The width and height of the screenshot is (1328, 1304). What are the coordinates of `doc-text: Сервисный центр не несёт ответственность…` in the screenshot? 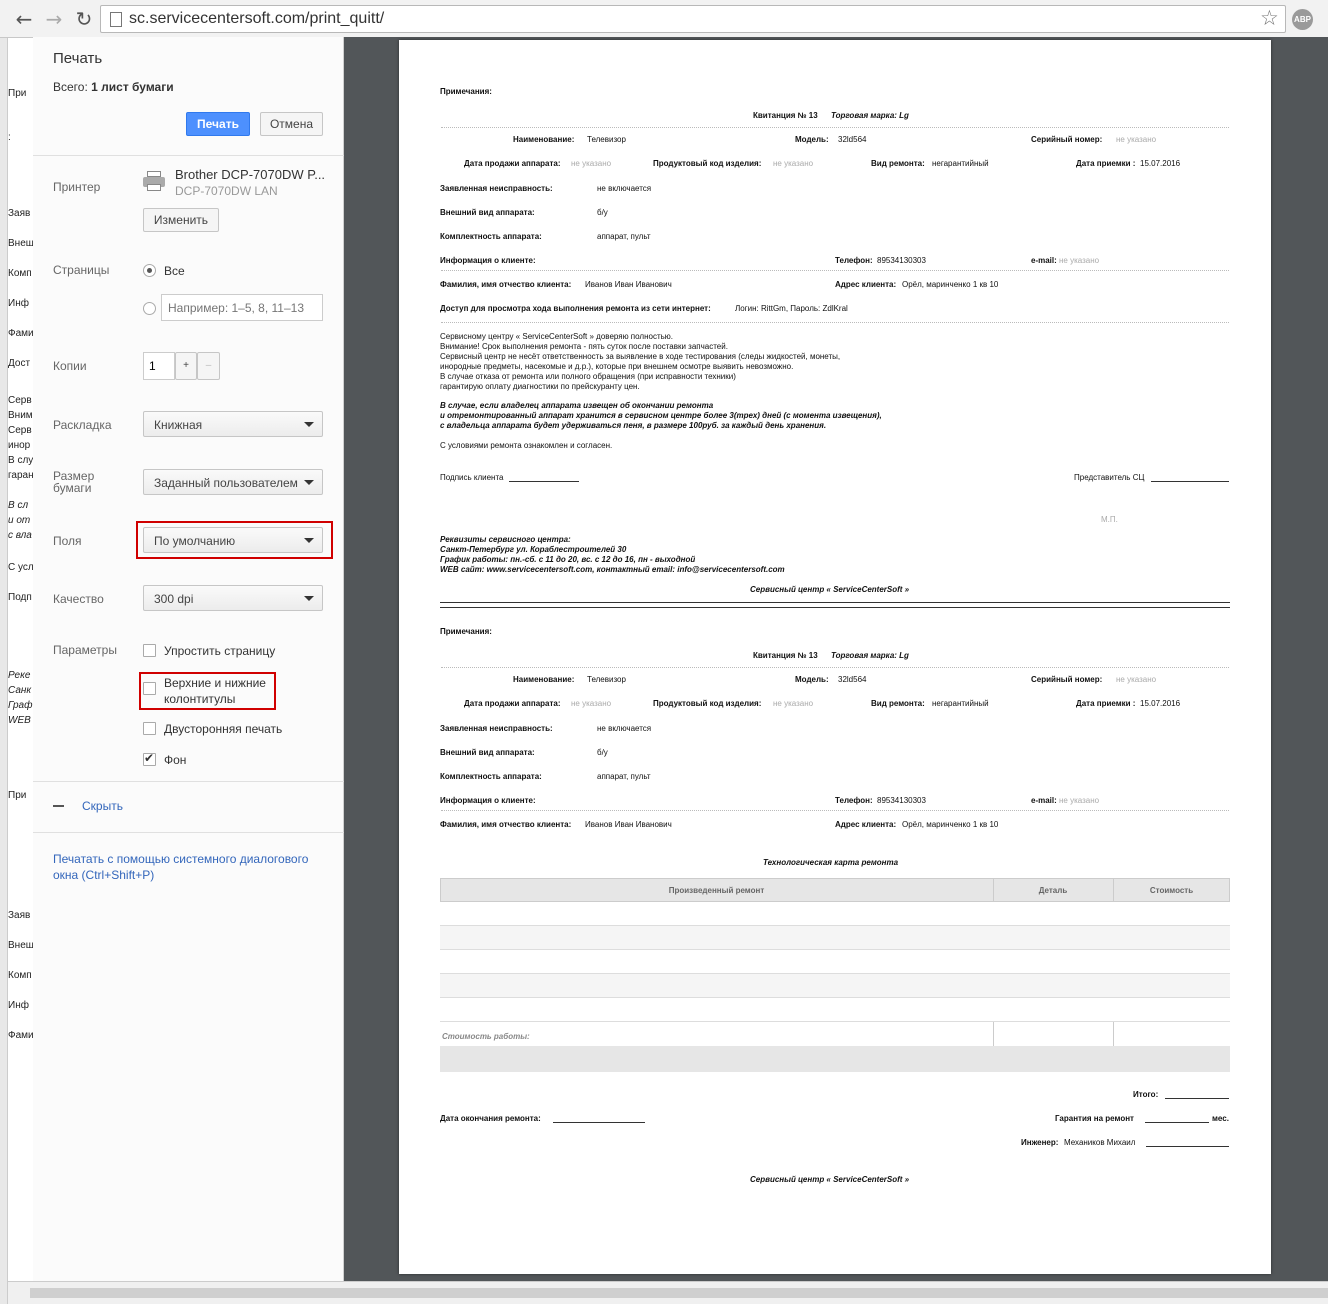 It's located at (640, 356).